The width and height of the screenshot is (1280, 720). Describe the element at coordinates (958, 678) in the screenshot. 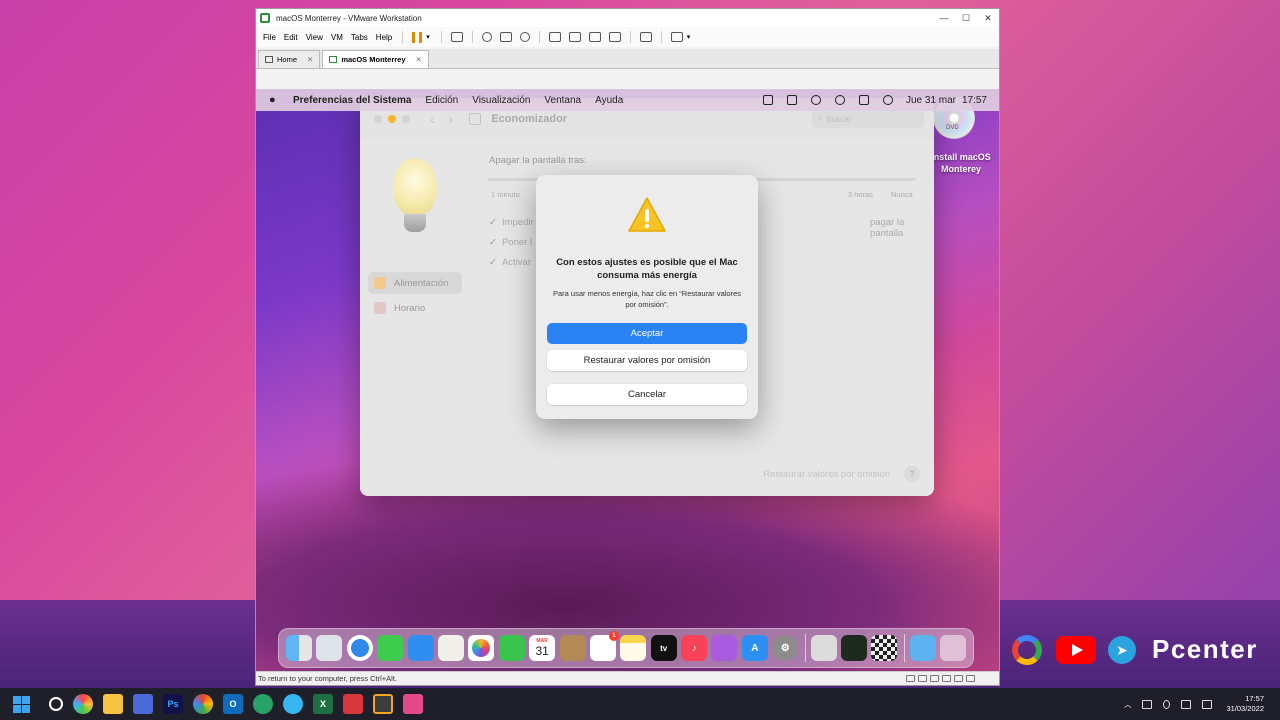

I see `sound-icon` at that location.